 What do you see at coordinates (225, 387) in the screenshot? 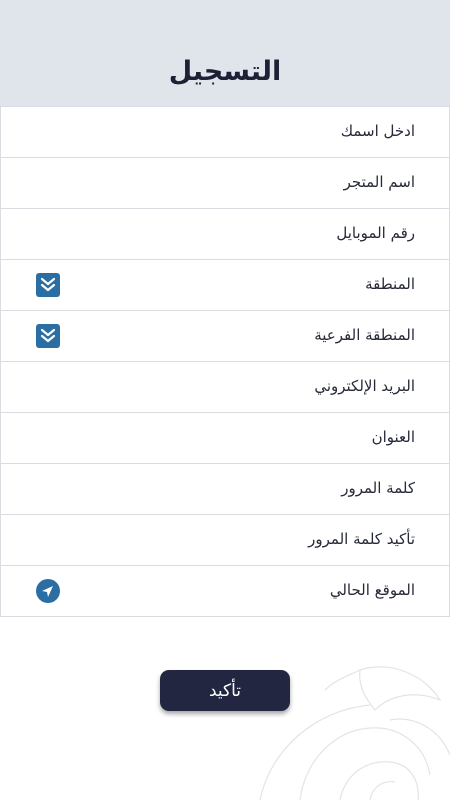
I see `email-field: البريد الإلكتروني` at bounding box center [225, 387].